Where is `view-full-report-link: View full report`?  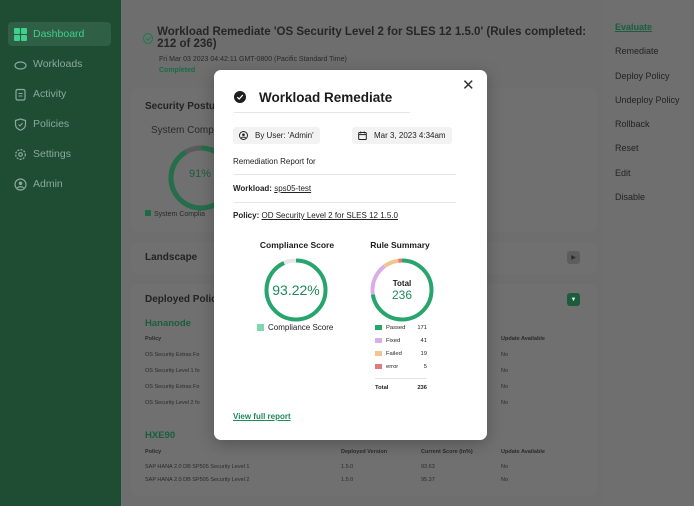
view-full-report-link: View full report is located at coordinates (262, 416).